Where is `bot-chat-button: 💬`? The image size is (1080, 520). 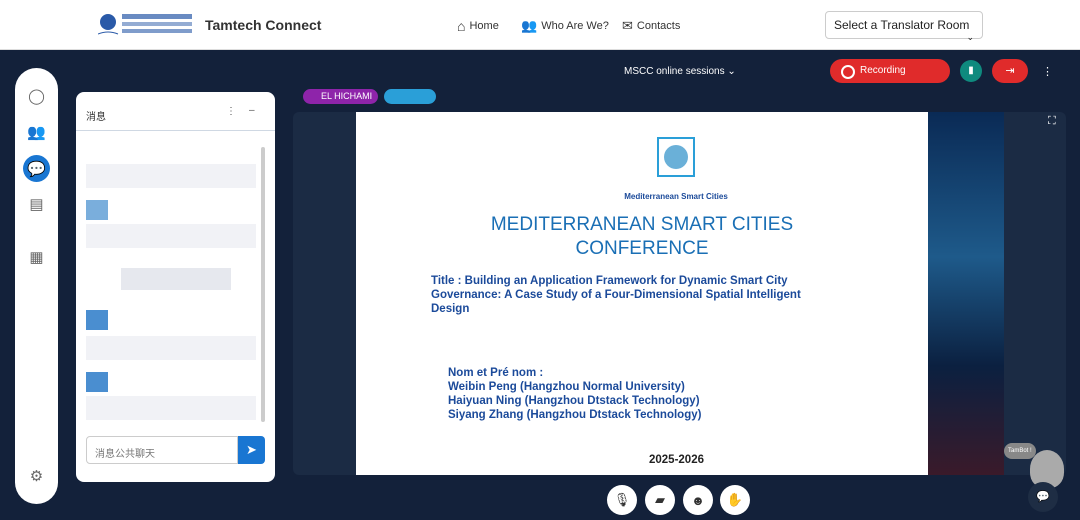 bot-chat-button: 💬 is located at coordinates (1043, 497).